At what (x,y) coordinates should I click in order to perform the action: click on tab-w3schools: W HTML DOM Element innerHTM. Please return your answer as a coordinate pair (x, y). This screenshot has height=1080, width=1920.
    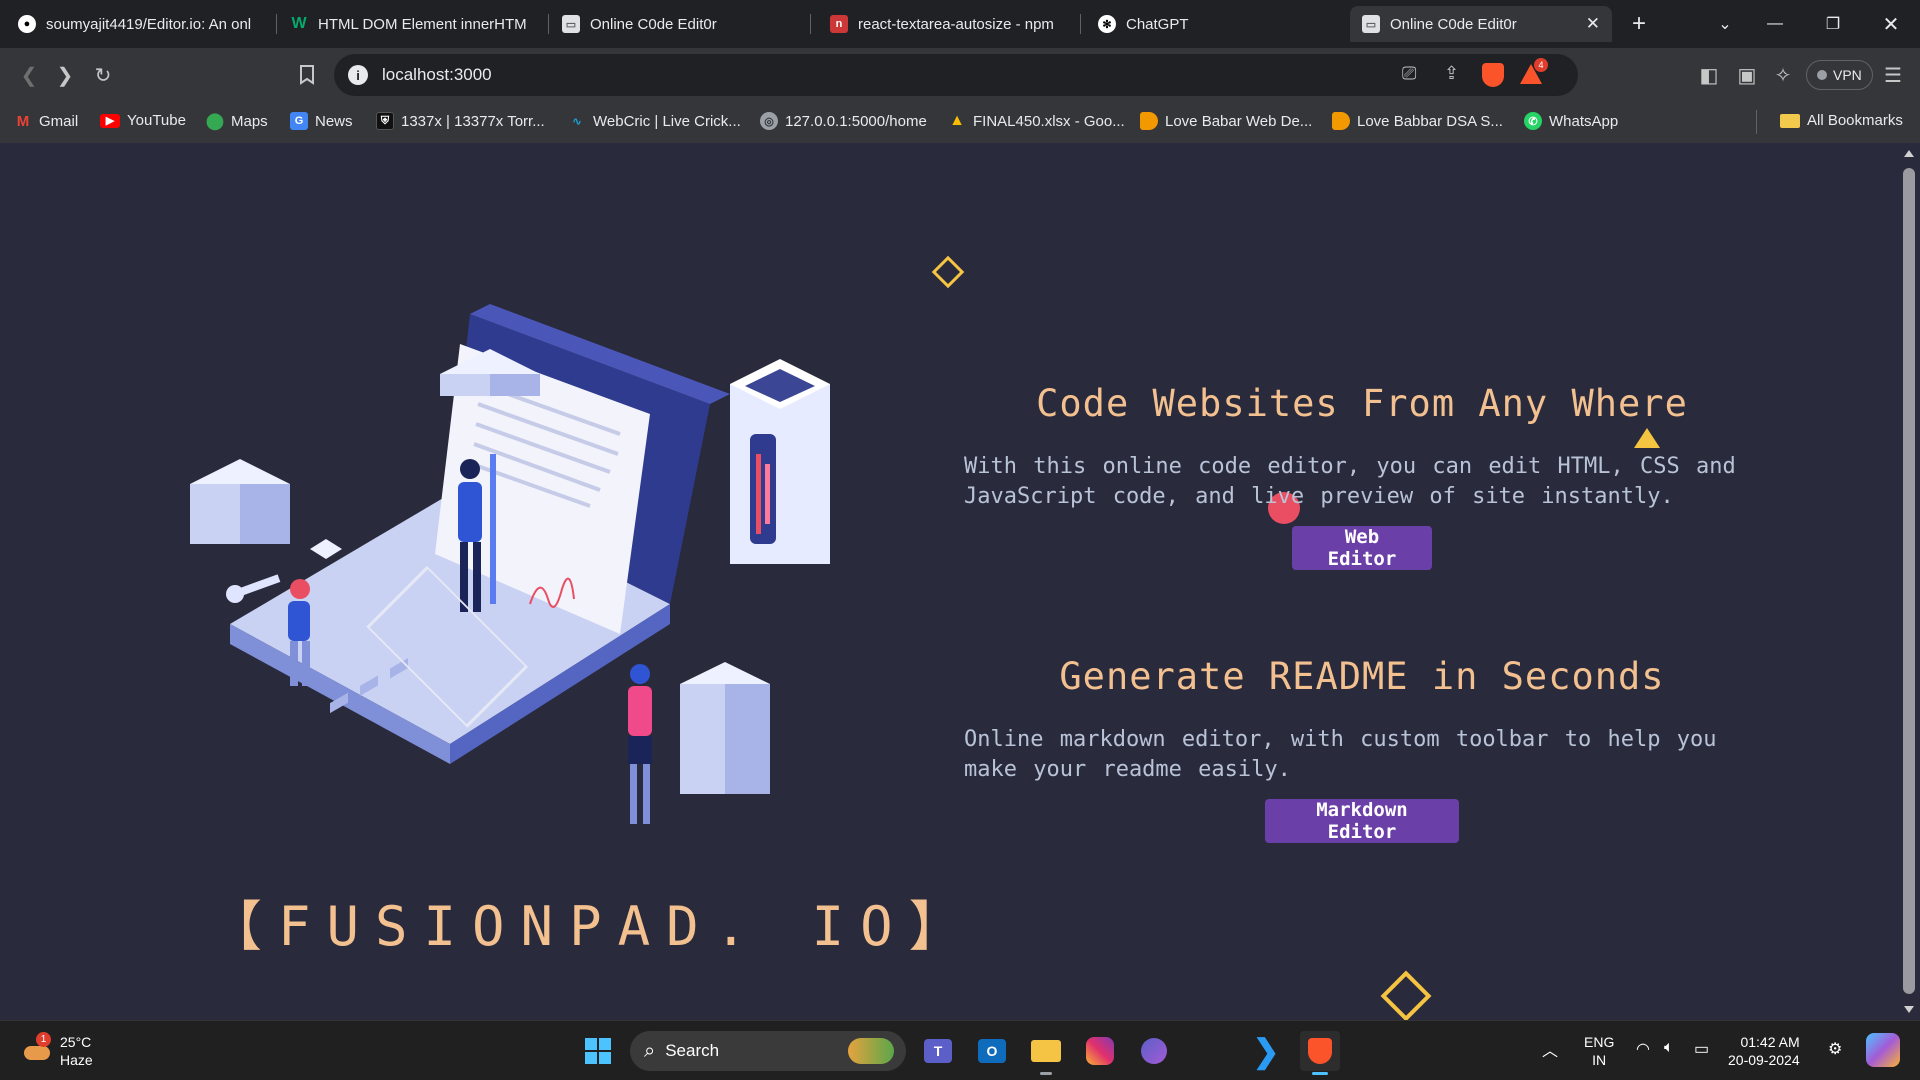
    Looking at the image, I should click on (412, 24).